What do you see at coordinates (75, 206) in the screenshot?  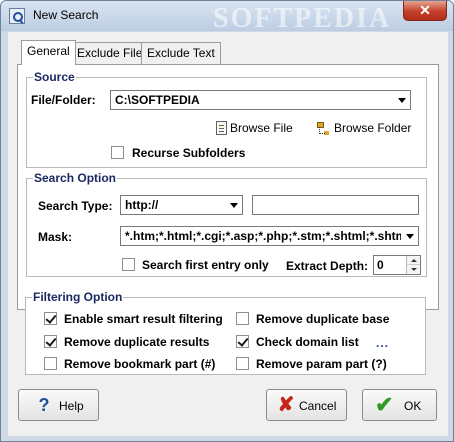 I see `search-type-label: Search Type:` at bounding box center [75, 206].